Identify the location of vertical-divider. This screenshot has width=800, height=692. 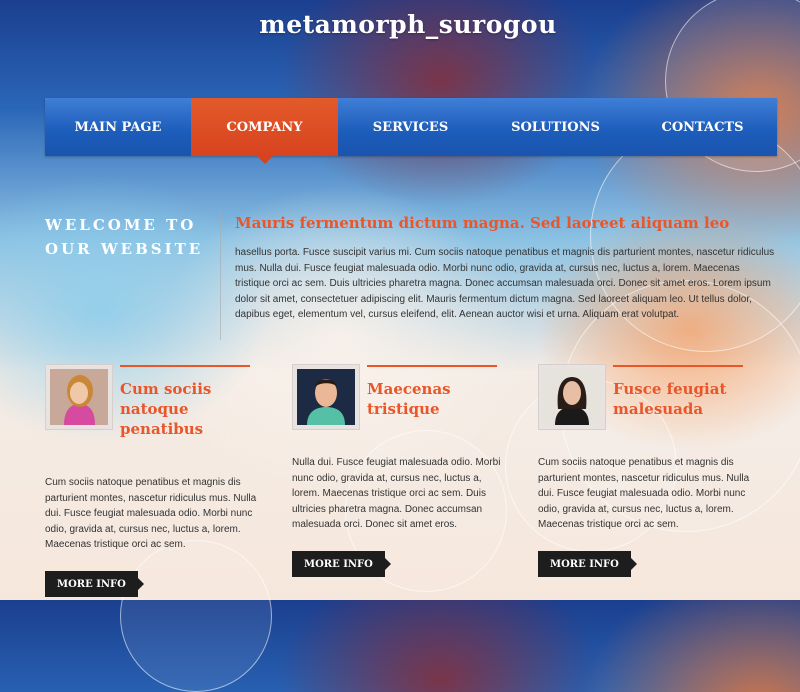
(220, 276).